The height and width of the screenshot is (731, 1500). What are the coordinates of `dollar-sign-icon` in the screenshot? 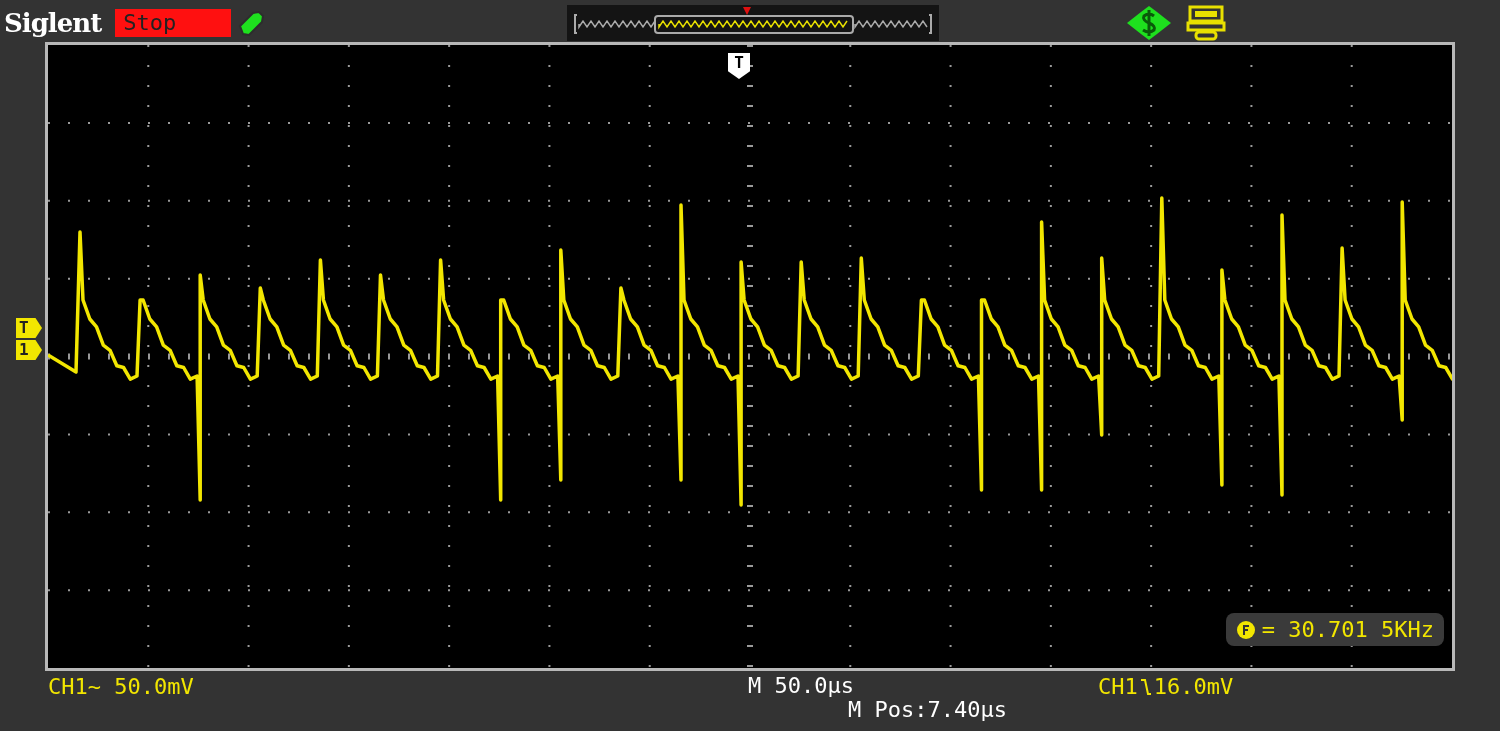 It's located at (1149, 22).